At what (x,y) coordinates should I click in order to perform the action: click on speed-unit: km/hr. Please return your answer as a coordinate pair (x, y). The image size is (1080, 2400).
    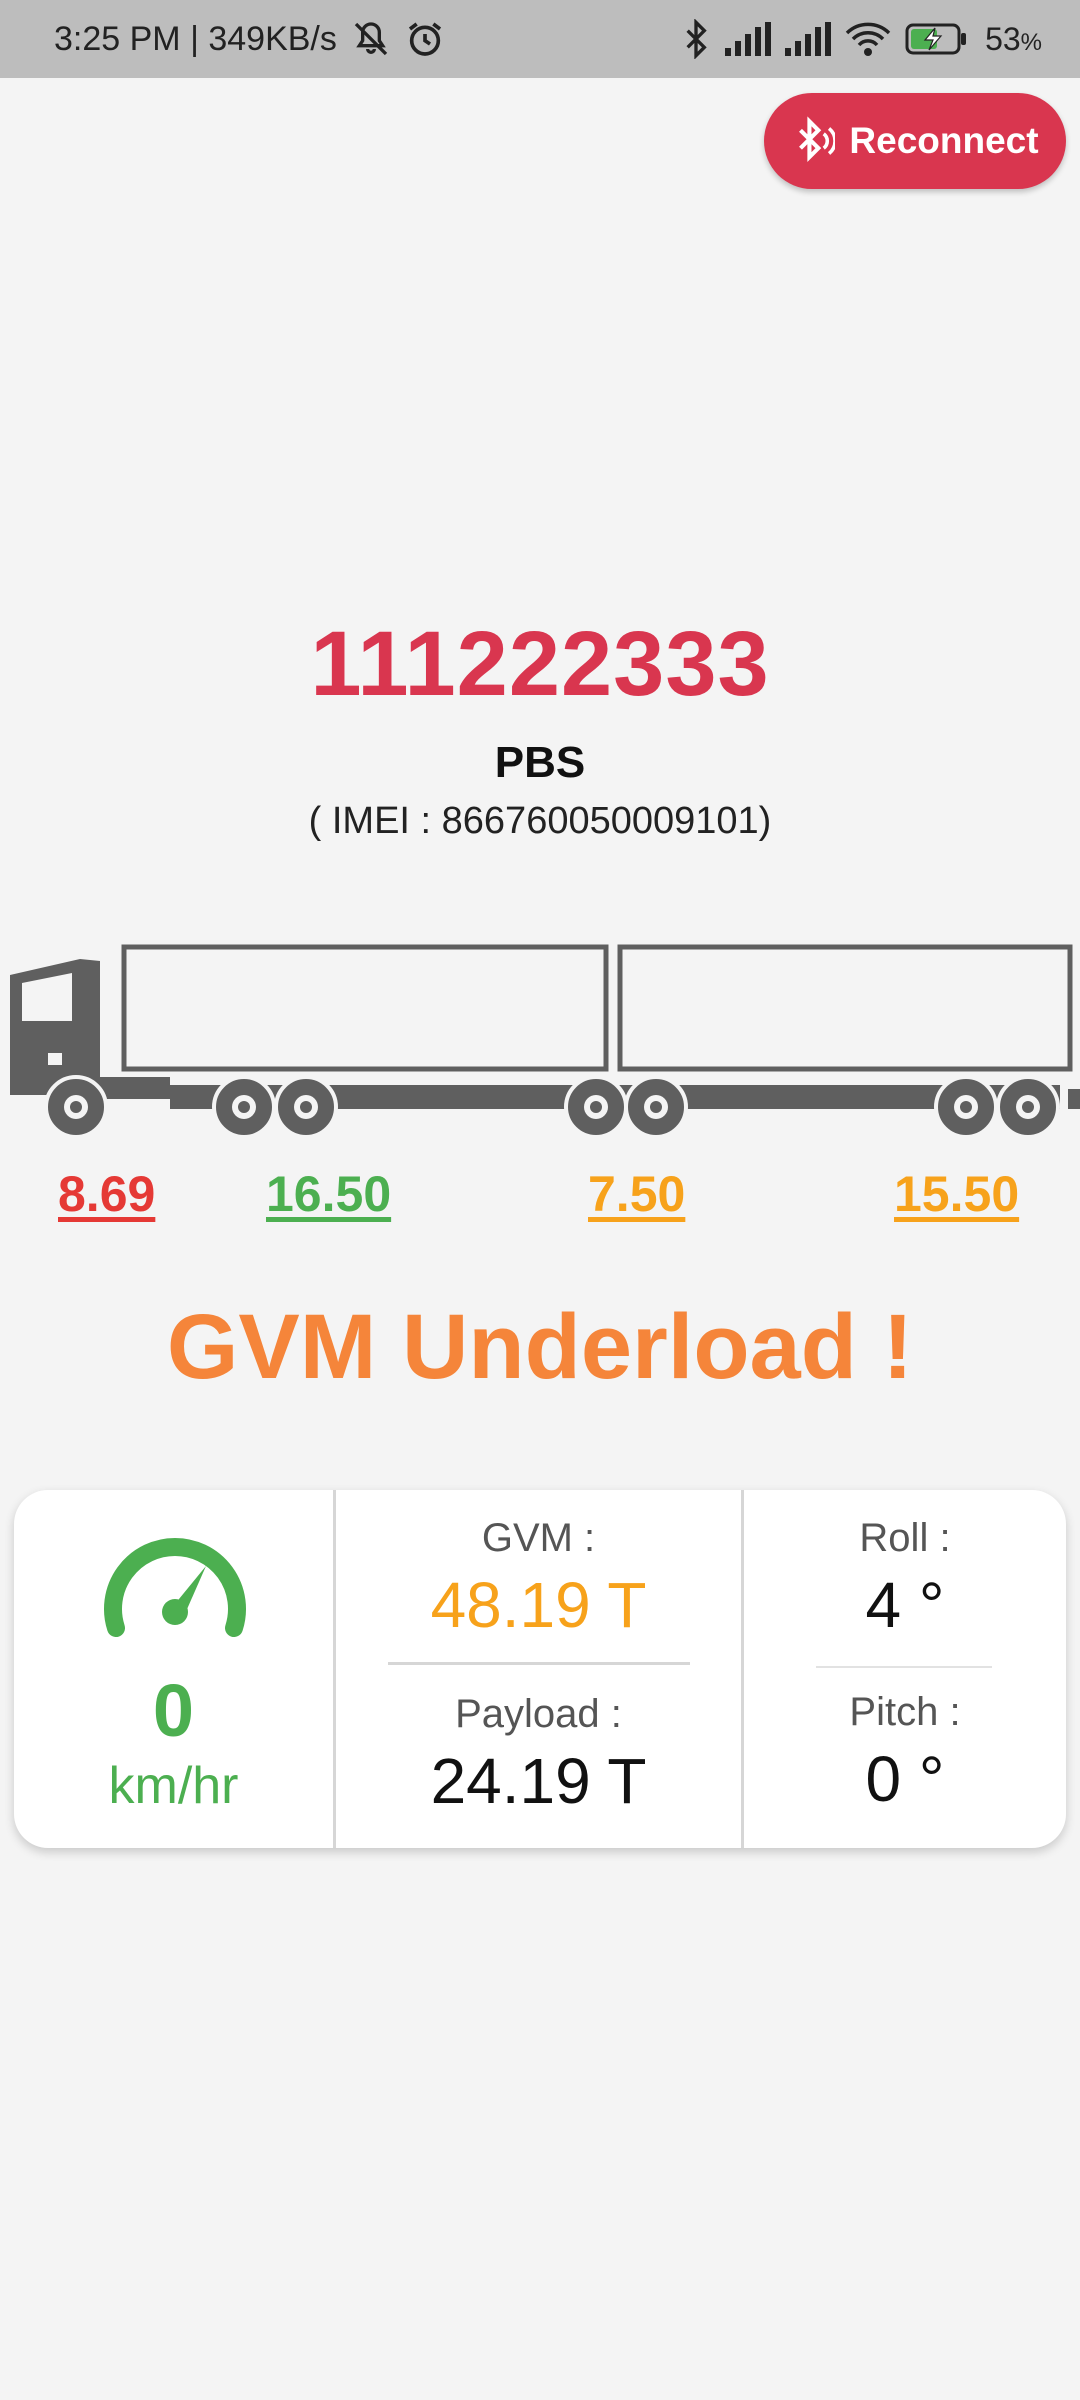
    Looking at the image, I should click on (173, 1786).